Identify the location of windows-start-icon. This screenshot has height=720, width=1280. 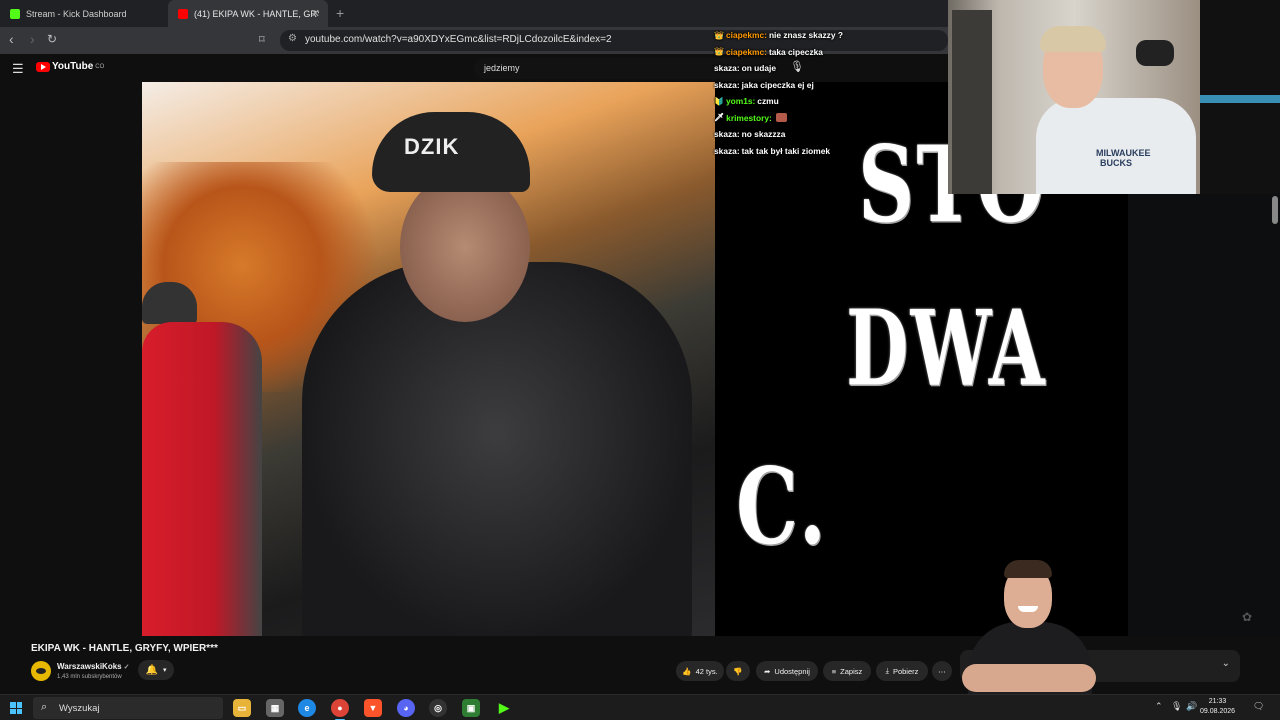
(16, 708).